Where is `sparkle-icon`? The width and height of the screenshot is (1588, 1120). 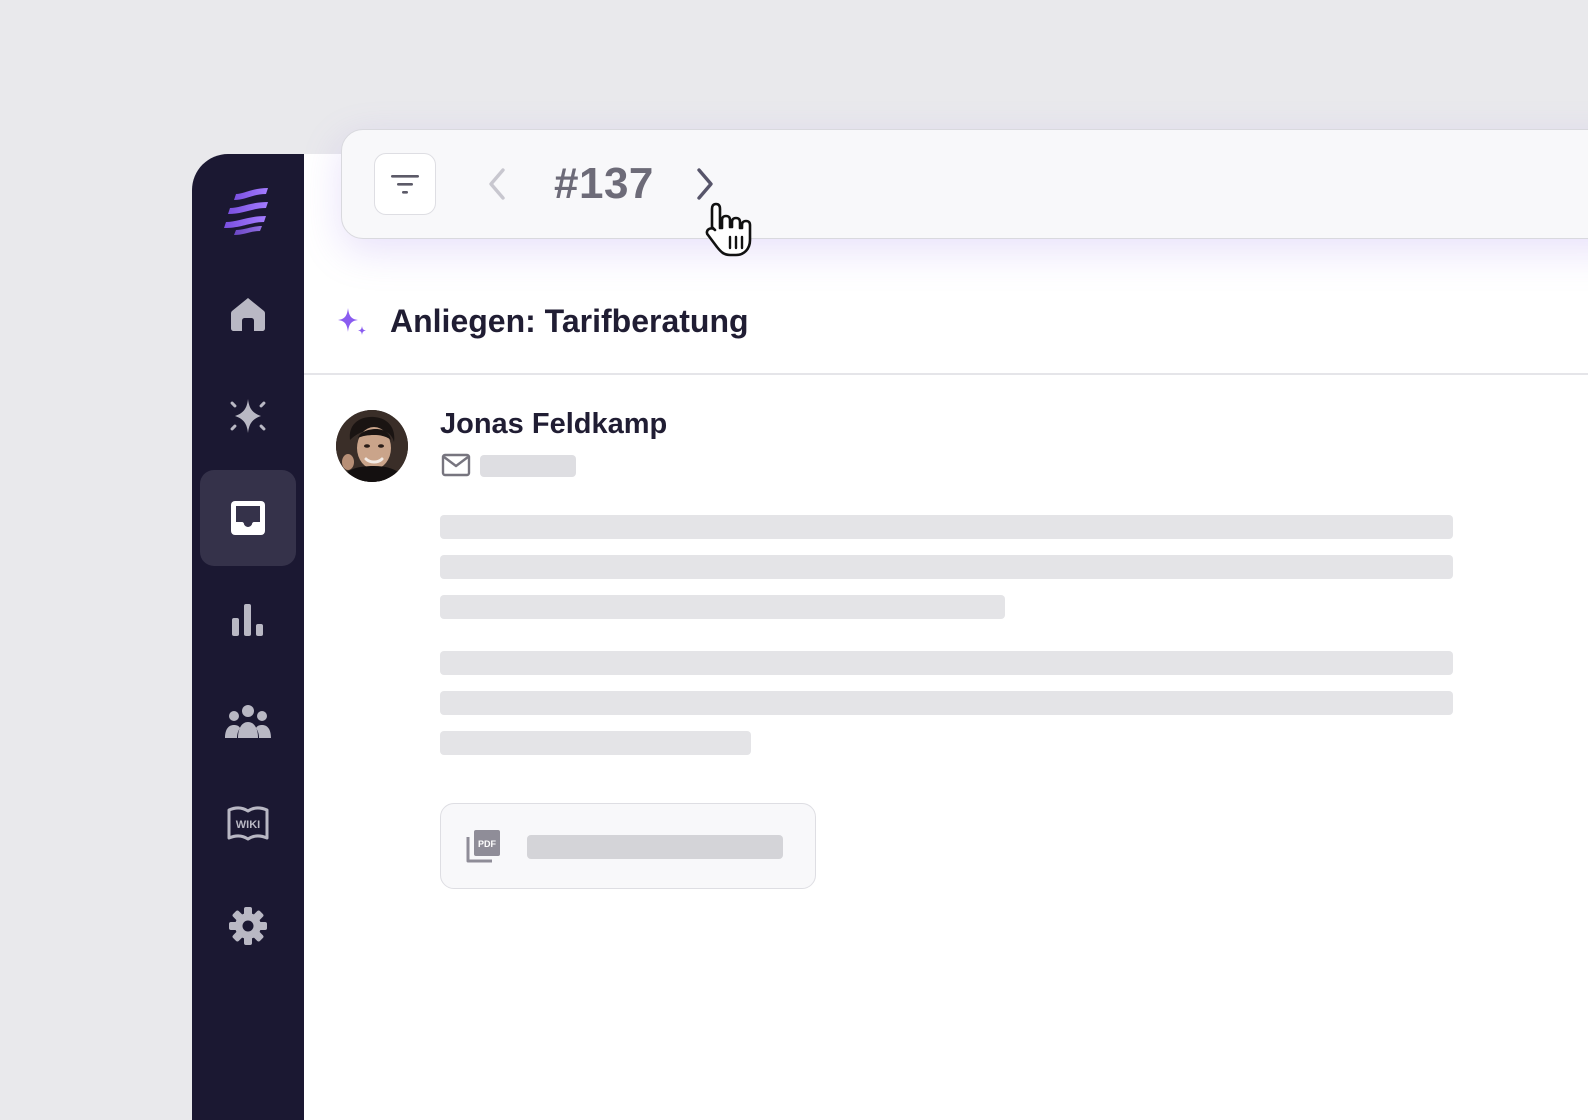
sparkle-icon is located at coordinates (248, 416).